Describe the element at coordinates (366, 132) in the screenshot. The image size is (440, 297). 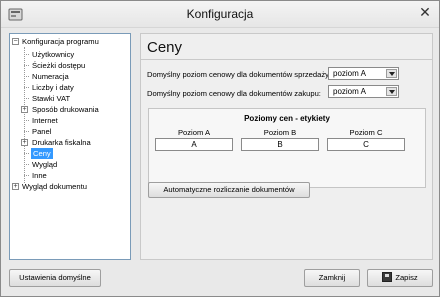
I see `level-c-label: Poziom C` at that location.